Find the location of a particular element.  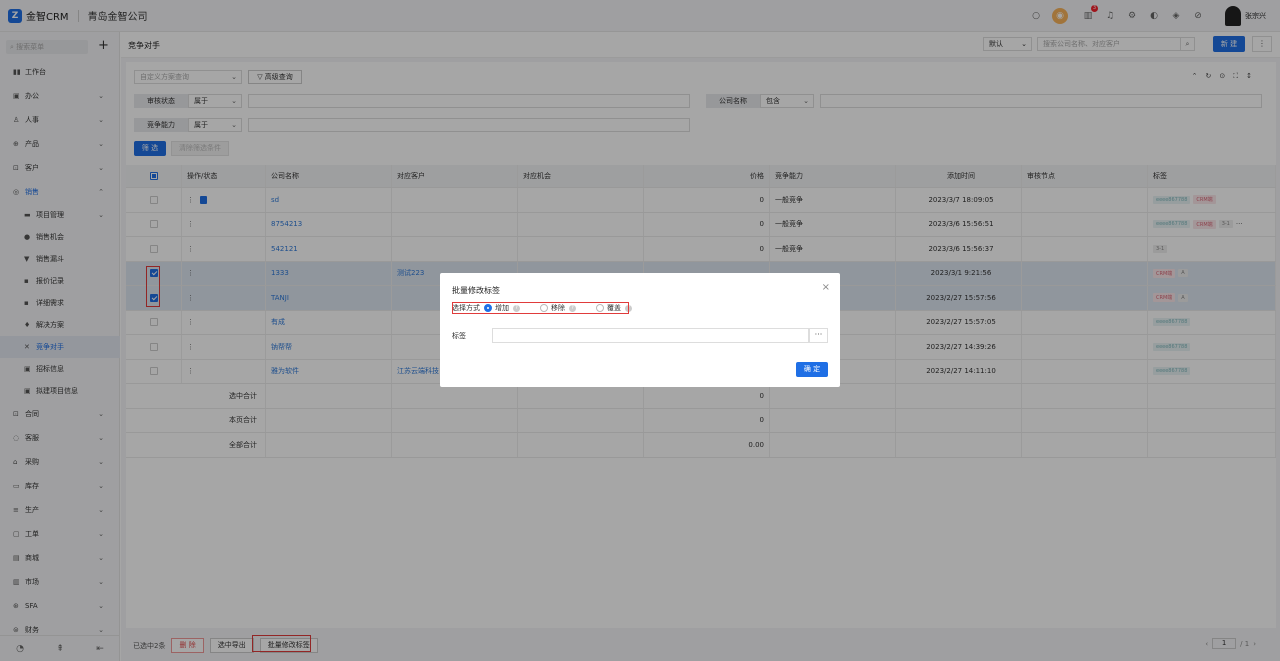

tag-label: 标签 is located at coordinates (459, 336).